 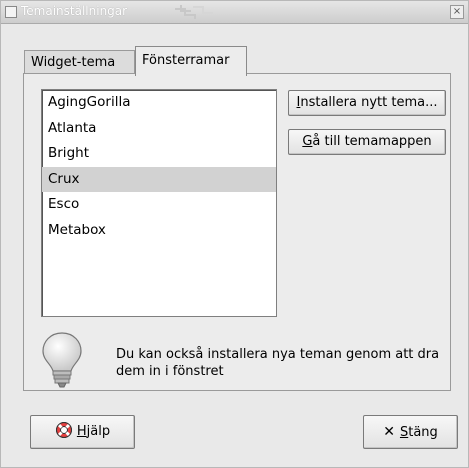 I want to click on button-label: täng, so click(x=423, y=432).